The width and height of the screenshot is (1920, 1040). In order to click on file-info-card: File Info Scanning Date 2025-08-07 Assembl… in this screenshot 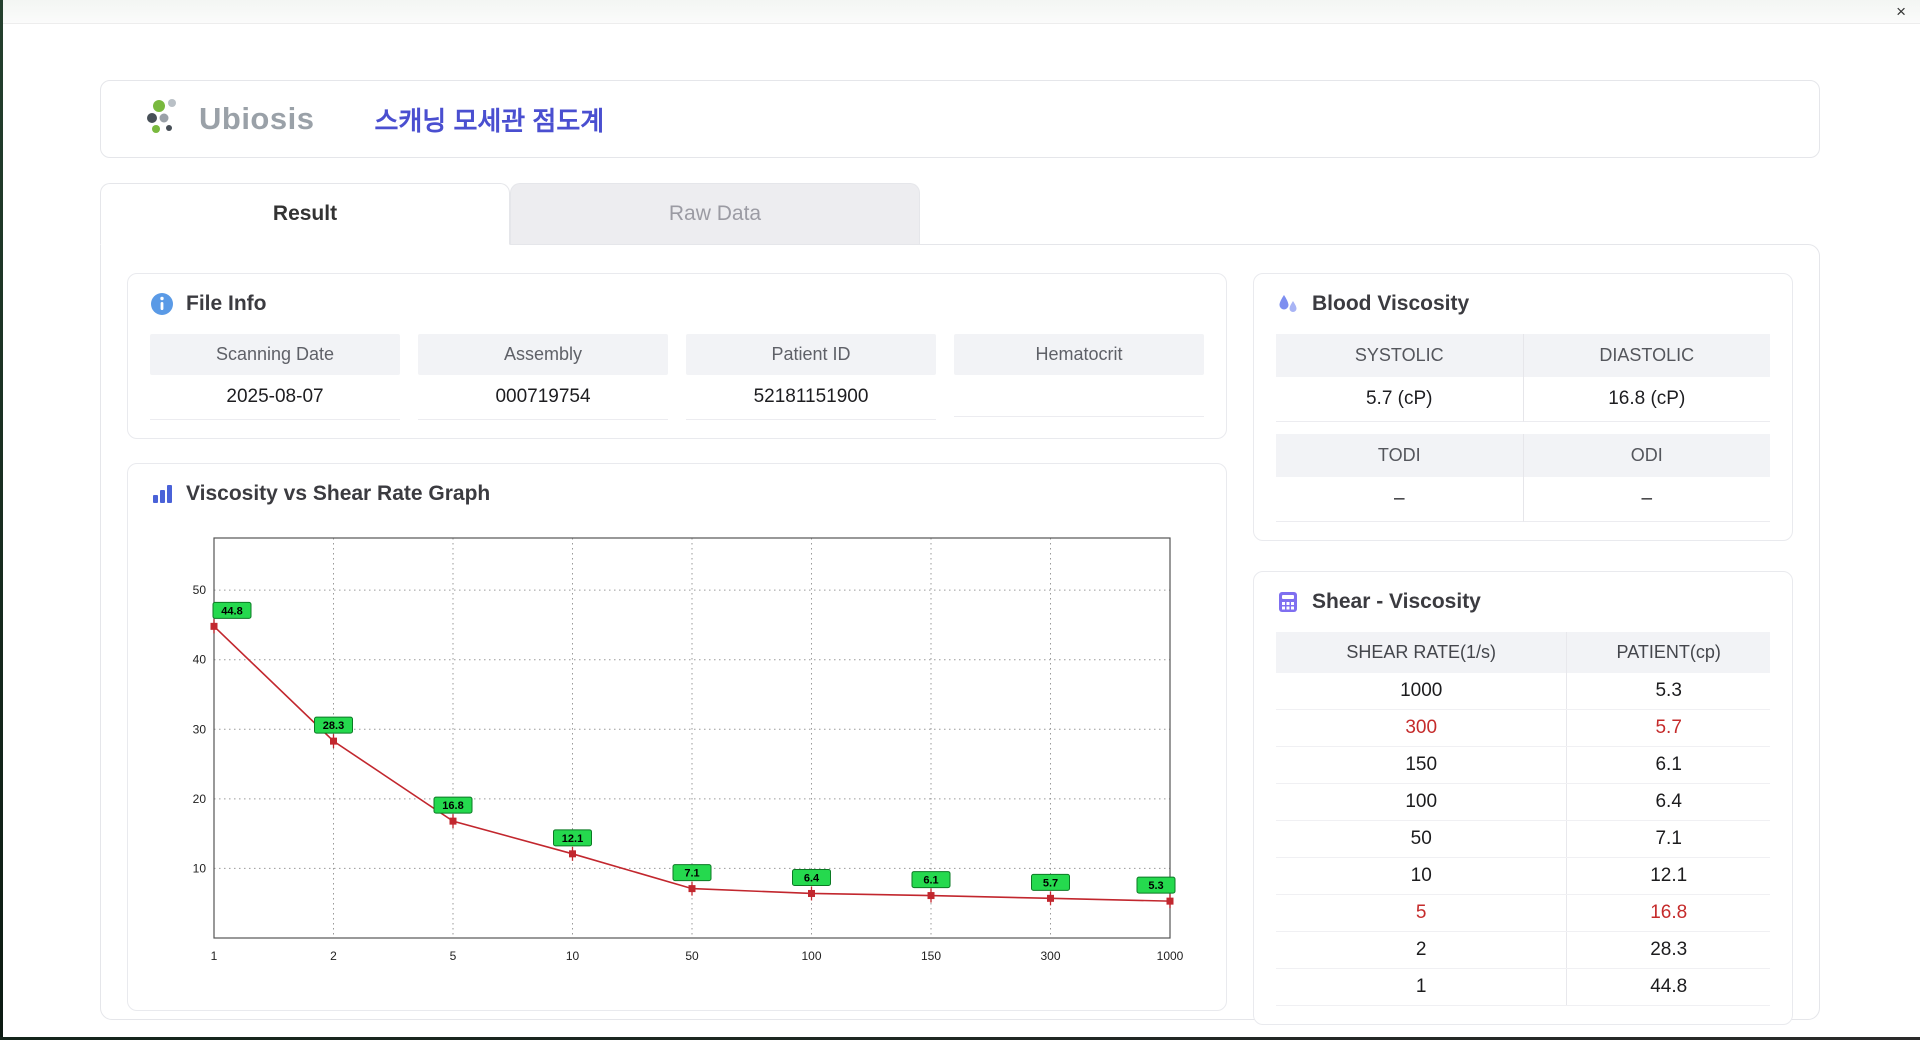, I will do `click(677, 356)`.